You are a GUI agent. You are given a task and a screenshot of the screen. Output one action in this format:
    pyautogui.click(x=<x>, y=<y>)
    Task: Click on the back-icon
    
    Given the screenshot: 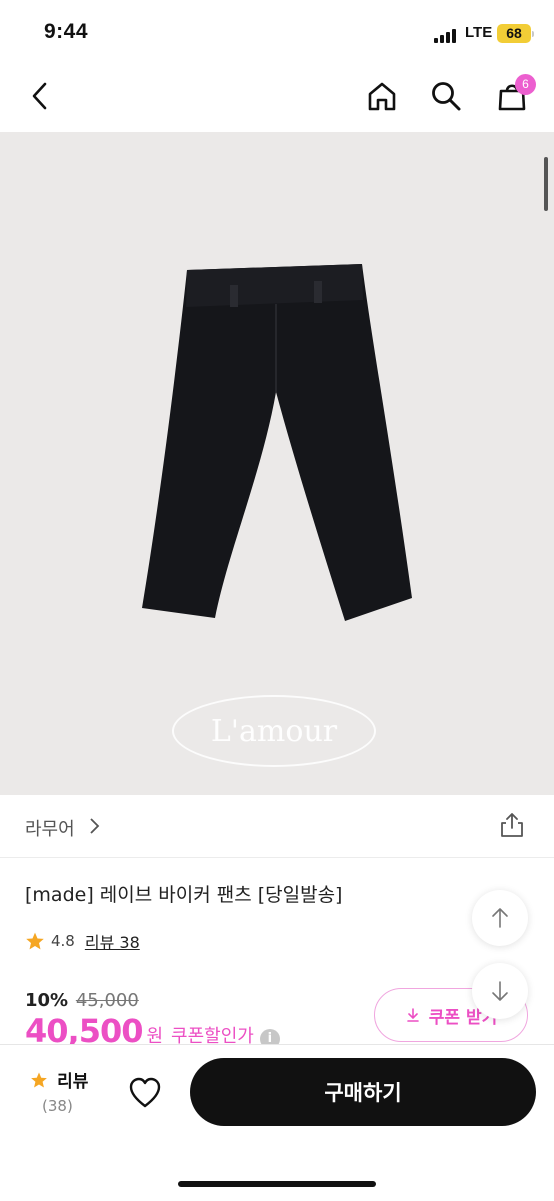 What is the action you would take?
    pyautogui.click(x=40, y=96)
    